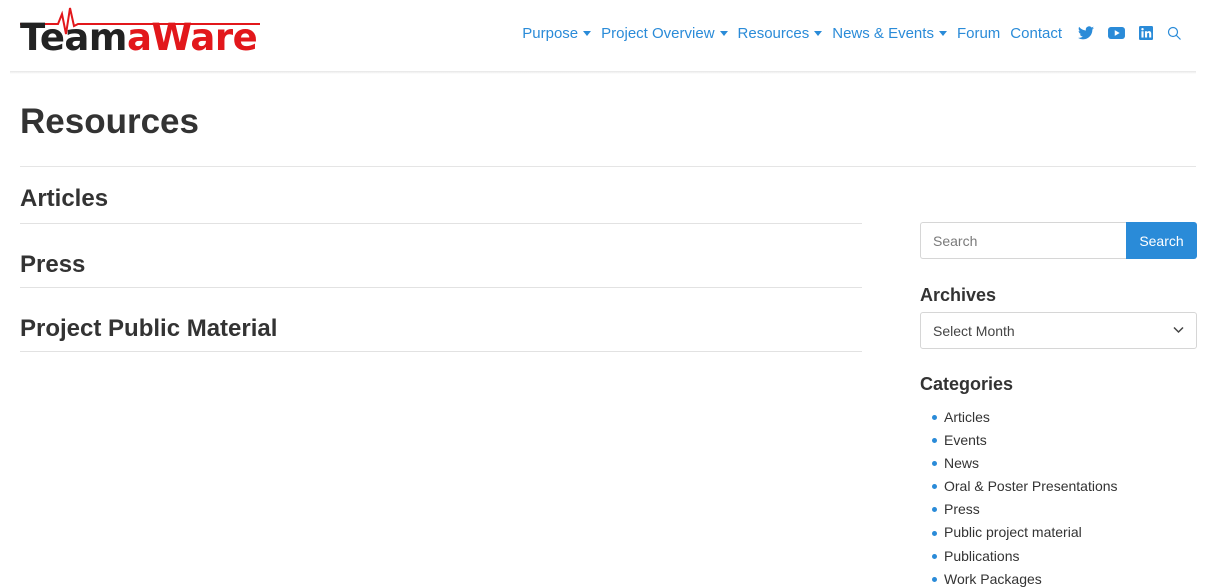  I want to click on category-label: Work Packages, so click(993, 578).